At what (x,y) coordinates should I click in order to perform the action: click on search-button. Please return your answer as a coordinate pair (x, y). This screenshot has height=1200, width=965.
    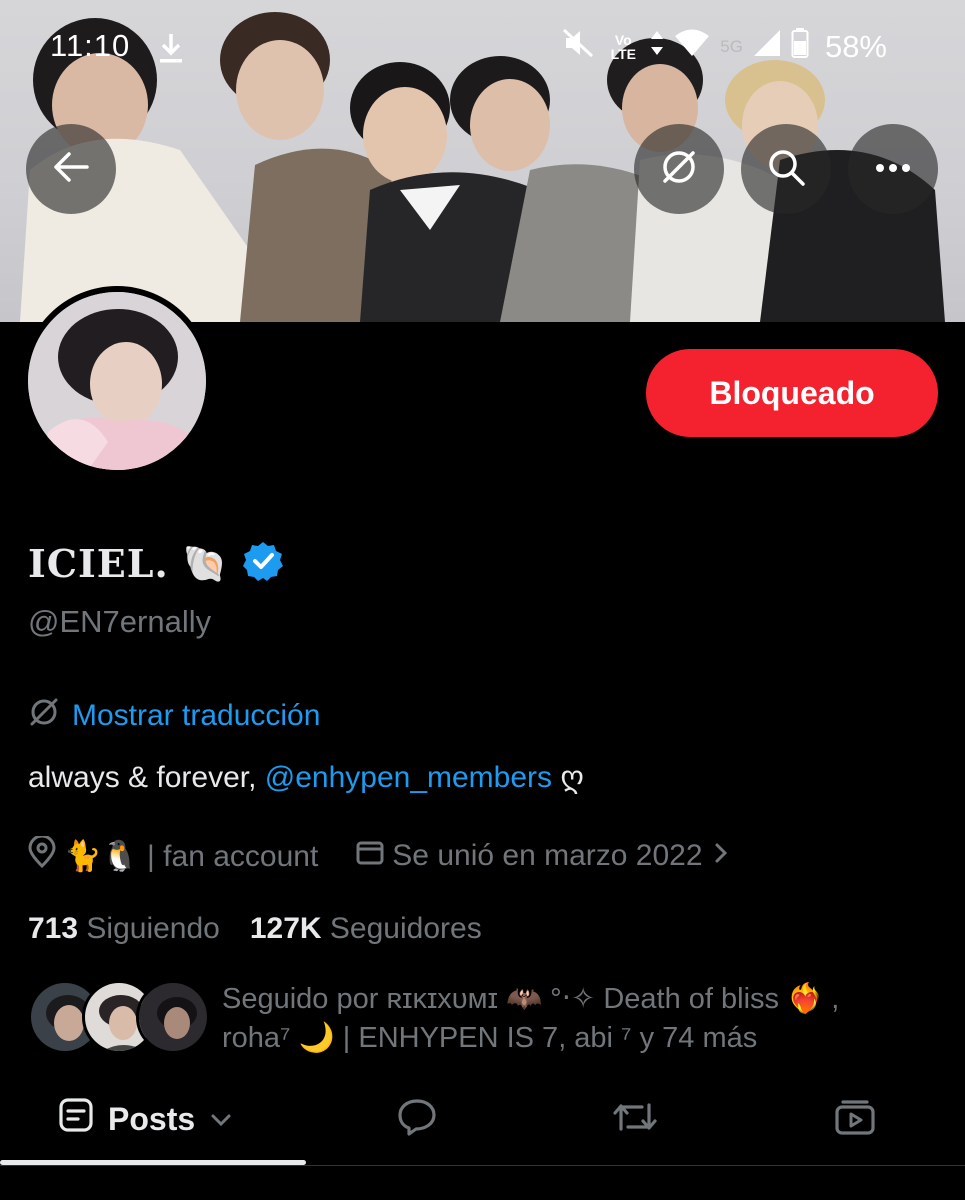
    Looking at the image, I should click on (786, 169).